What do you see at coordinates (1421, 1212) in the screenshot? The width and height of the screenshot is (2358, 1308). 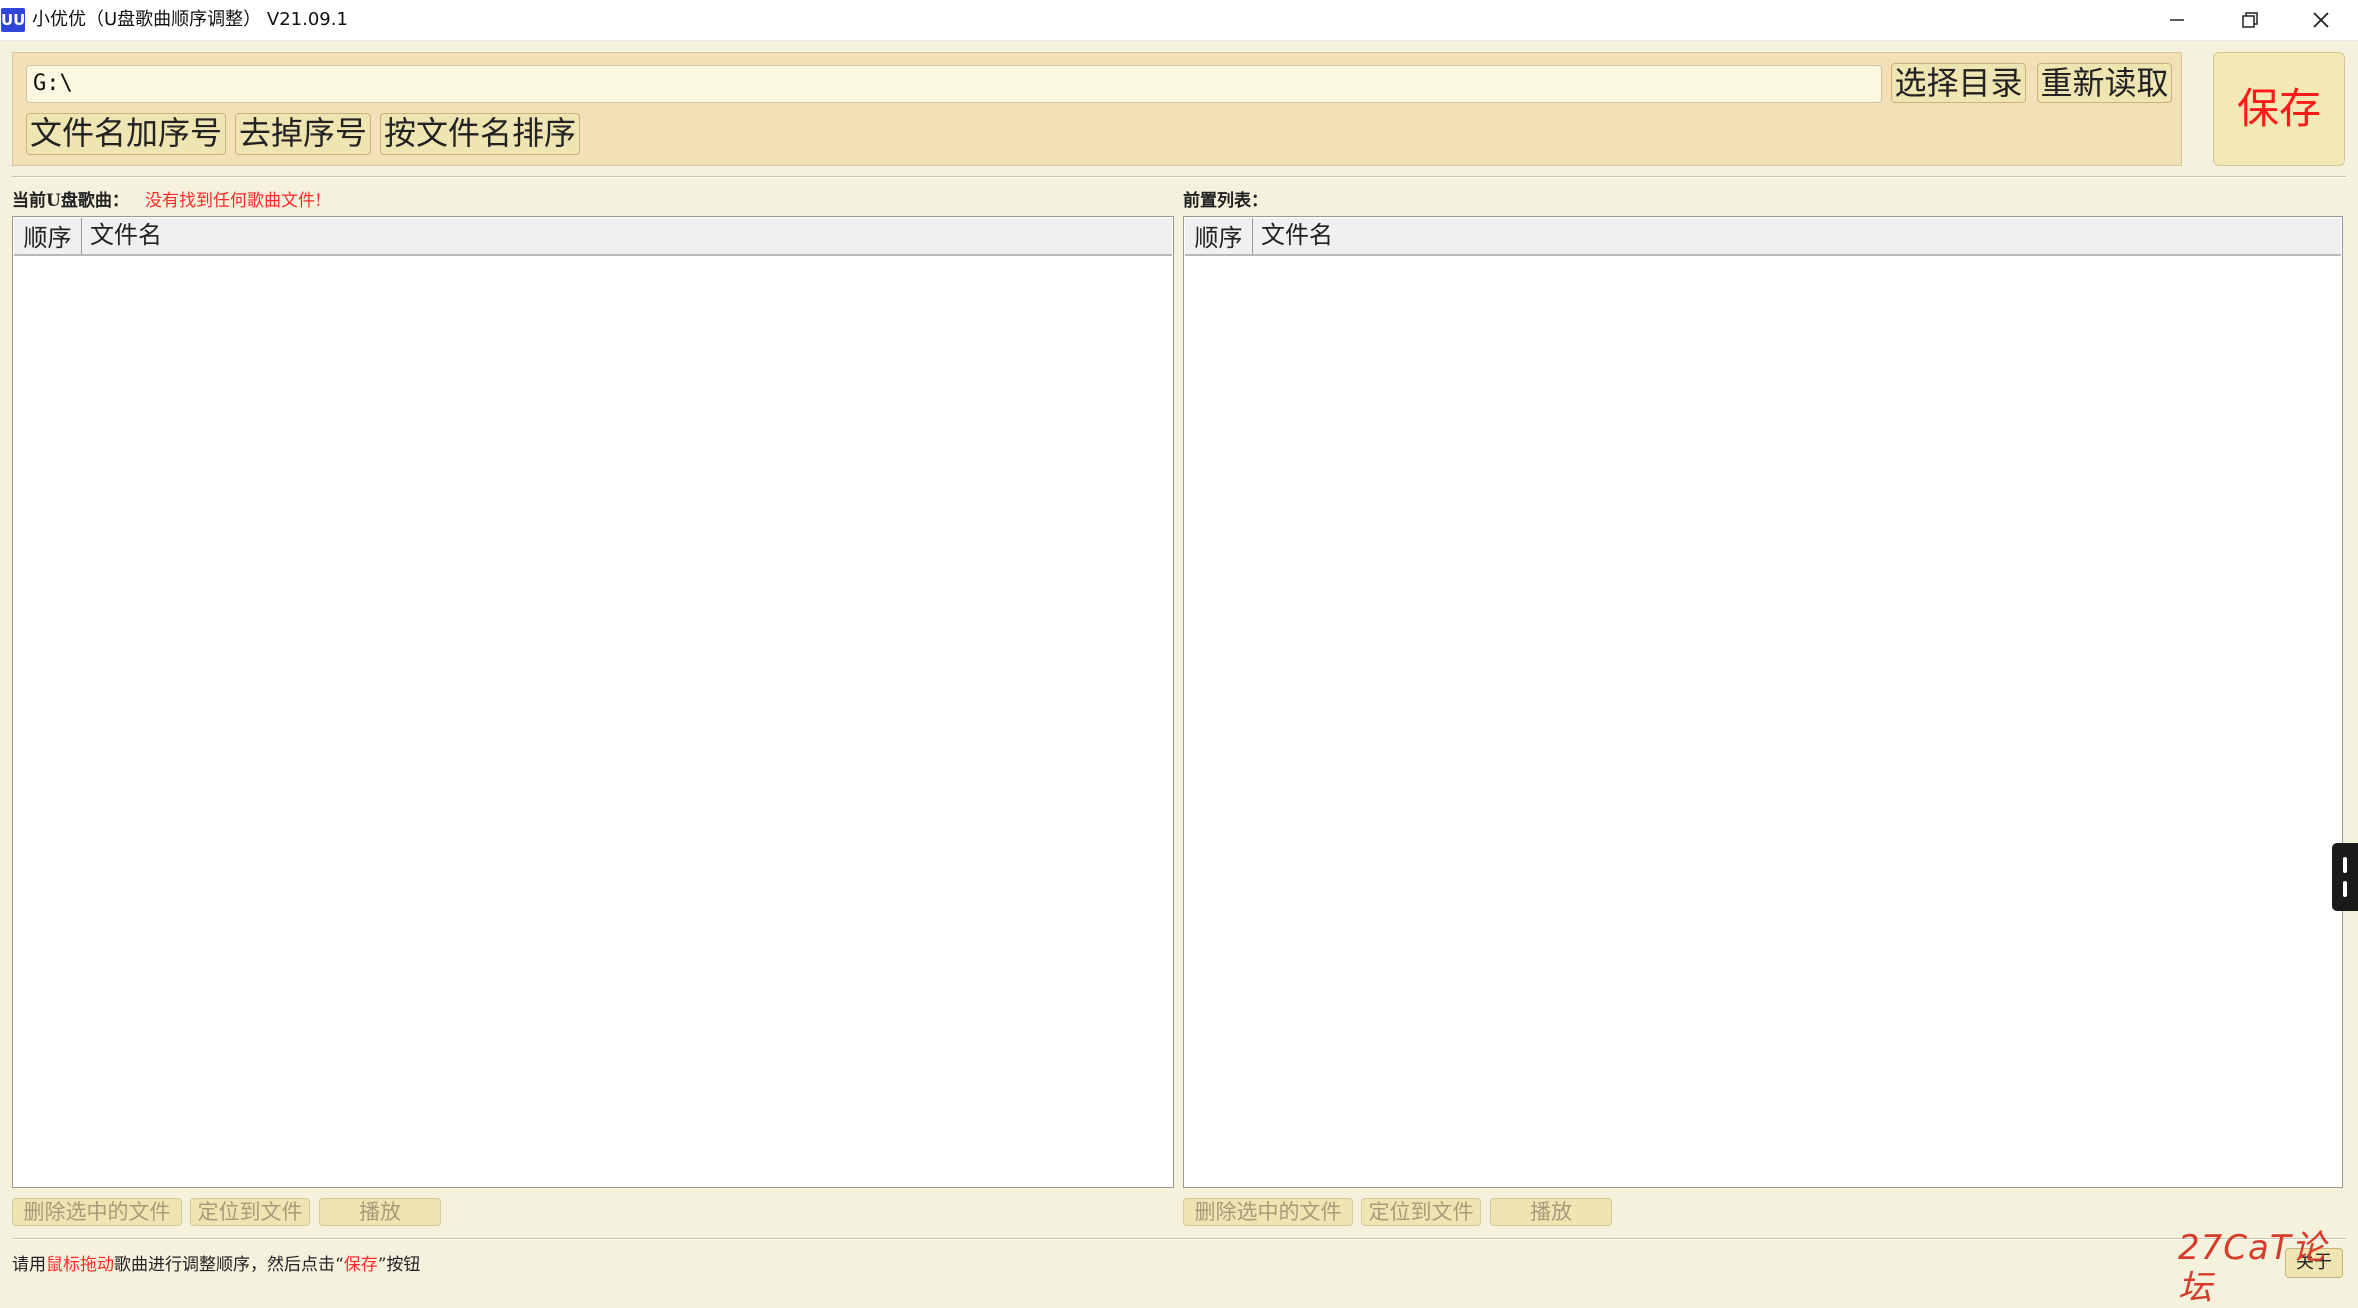 I see `right-locate-button: 定位到文件` at bounding box center [1421, 1212].